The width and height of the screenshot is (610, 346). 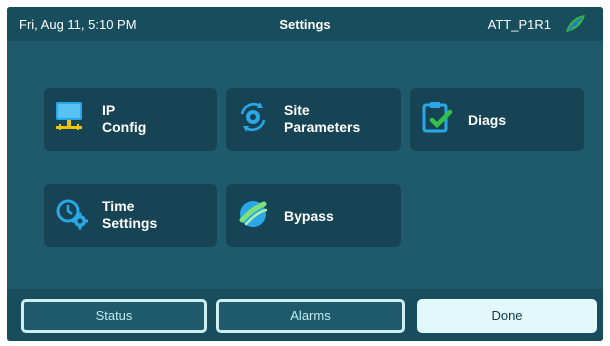 What do you see at coordinates (69, 116) in the screenshot?
I see `network-monitor-icon` at bounding box center [69, 116].